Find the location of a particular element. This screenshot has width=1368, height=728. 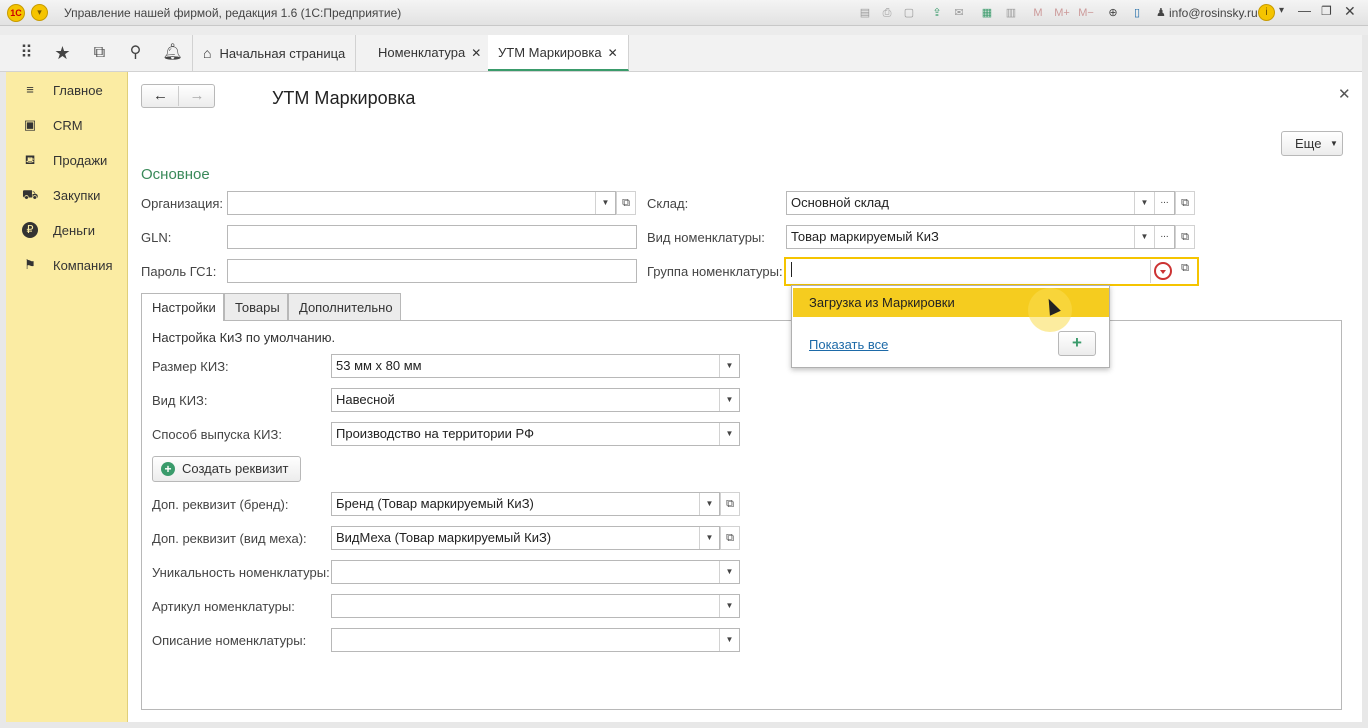

kind-field: Навесной ▼ is located at coordinates (535, 400).